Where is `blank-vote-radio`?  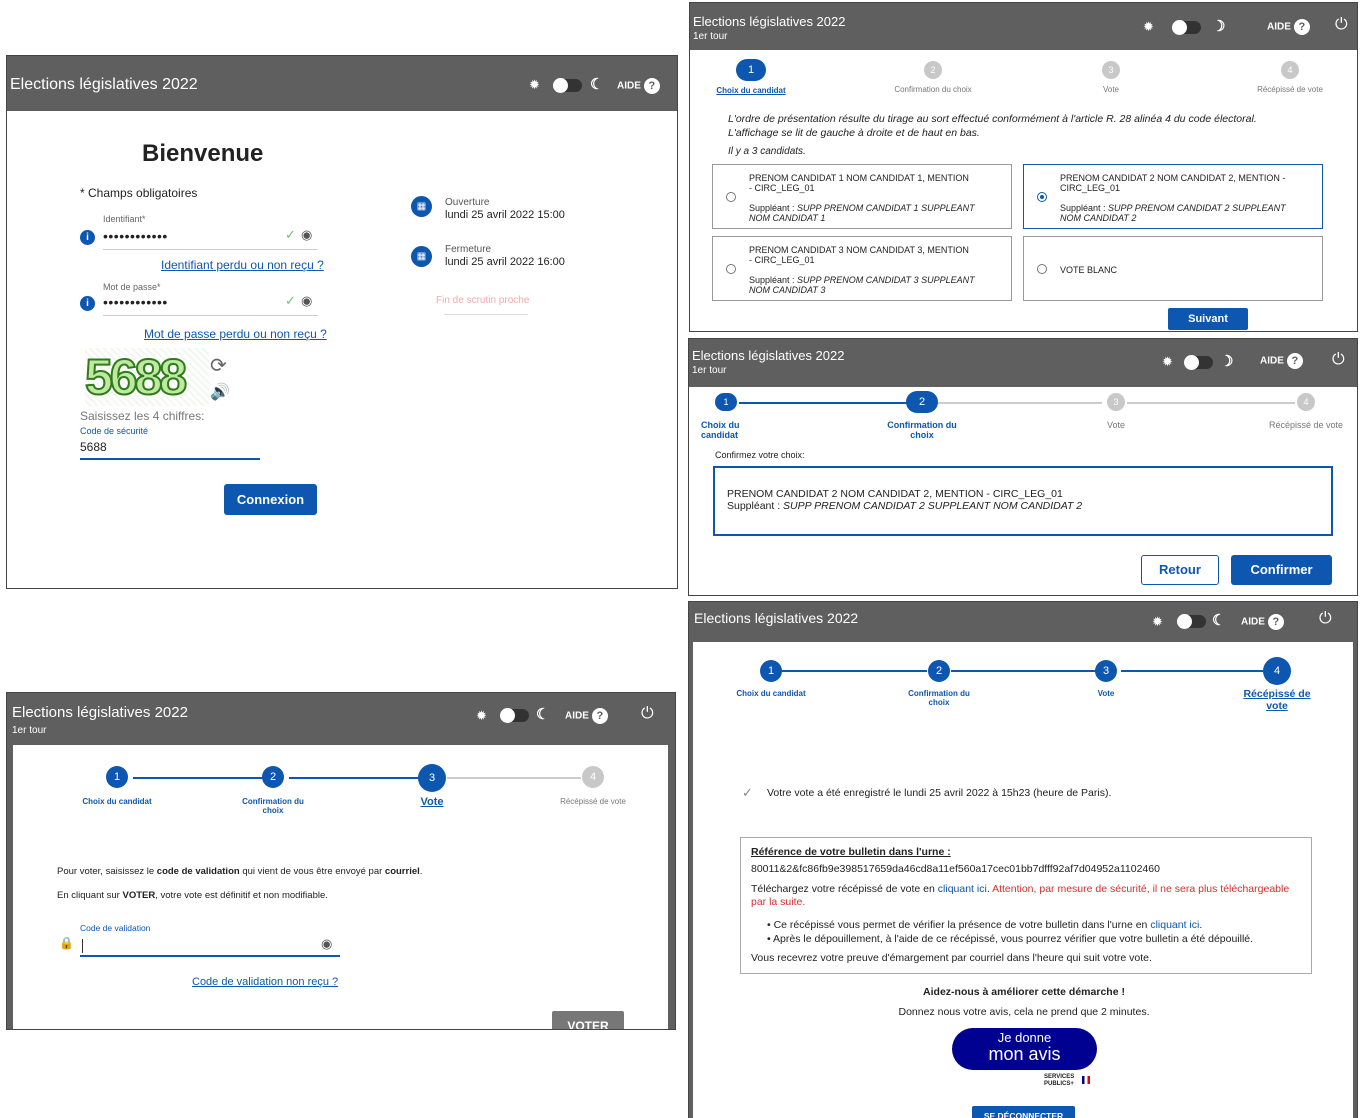
blank-vote-radio is located at coordinates (1042, 269).